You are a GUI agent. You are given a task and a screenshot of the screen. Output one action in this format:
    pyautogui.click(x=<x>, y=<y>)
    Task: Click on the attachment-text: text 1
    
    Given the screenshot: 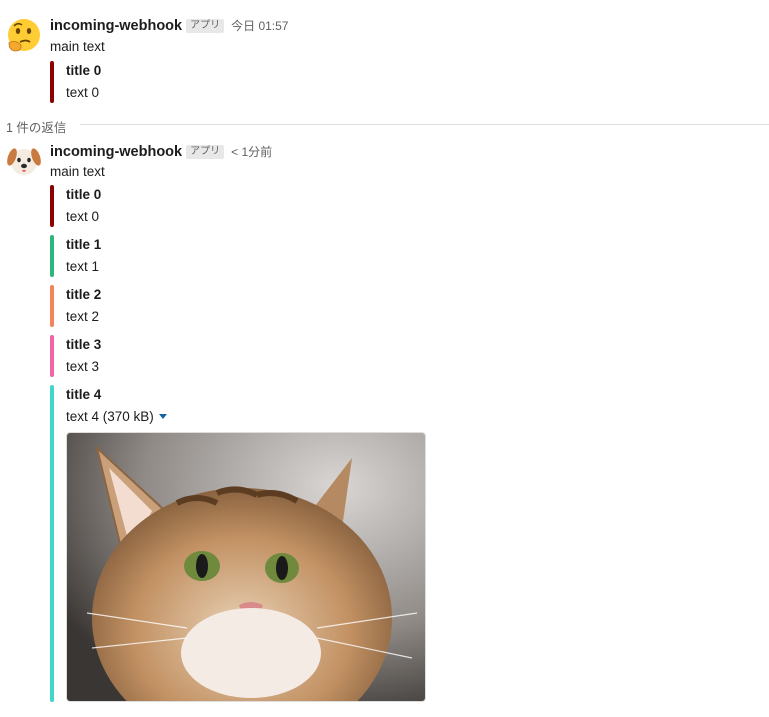 What is the action you would take?
    pyautogui.click(x=83, y=266)
    